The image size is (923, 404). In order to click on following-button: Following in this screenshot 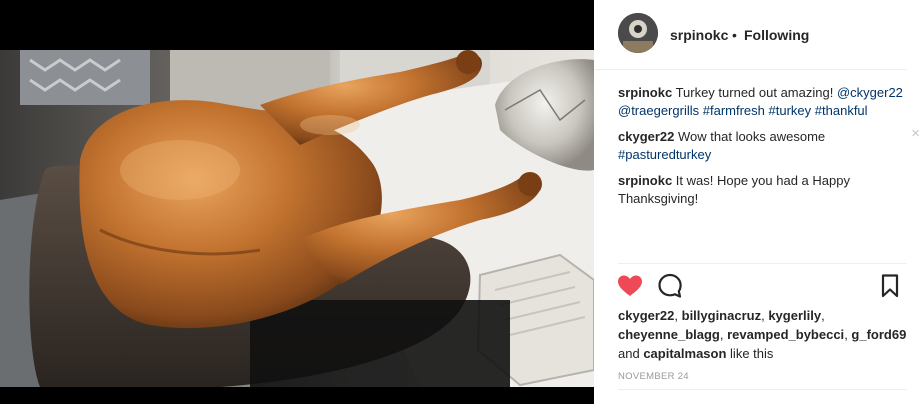, I will do `click(776, 35)`.